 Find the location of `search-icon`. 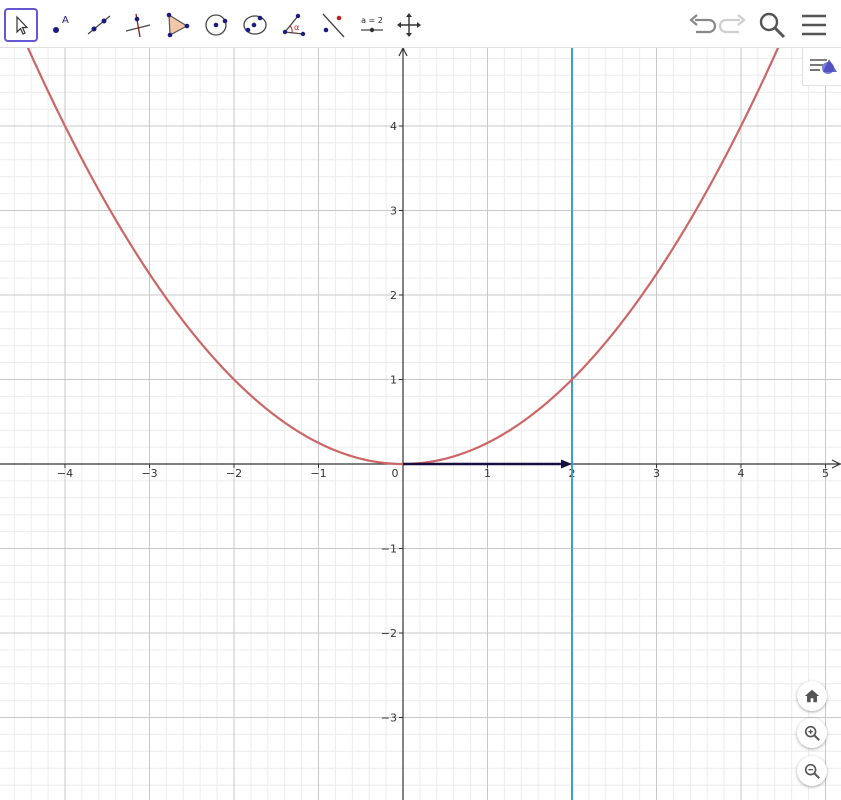

search-icon is located at coordinates (772, 25).